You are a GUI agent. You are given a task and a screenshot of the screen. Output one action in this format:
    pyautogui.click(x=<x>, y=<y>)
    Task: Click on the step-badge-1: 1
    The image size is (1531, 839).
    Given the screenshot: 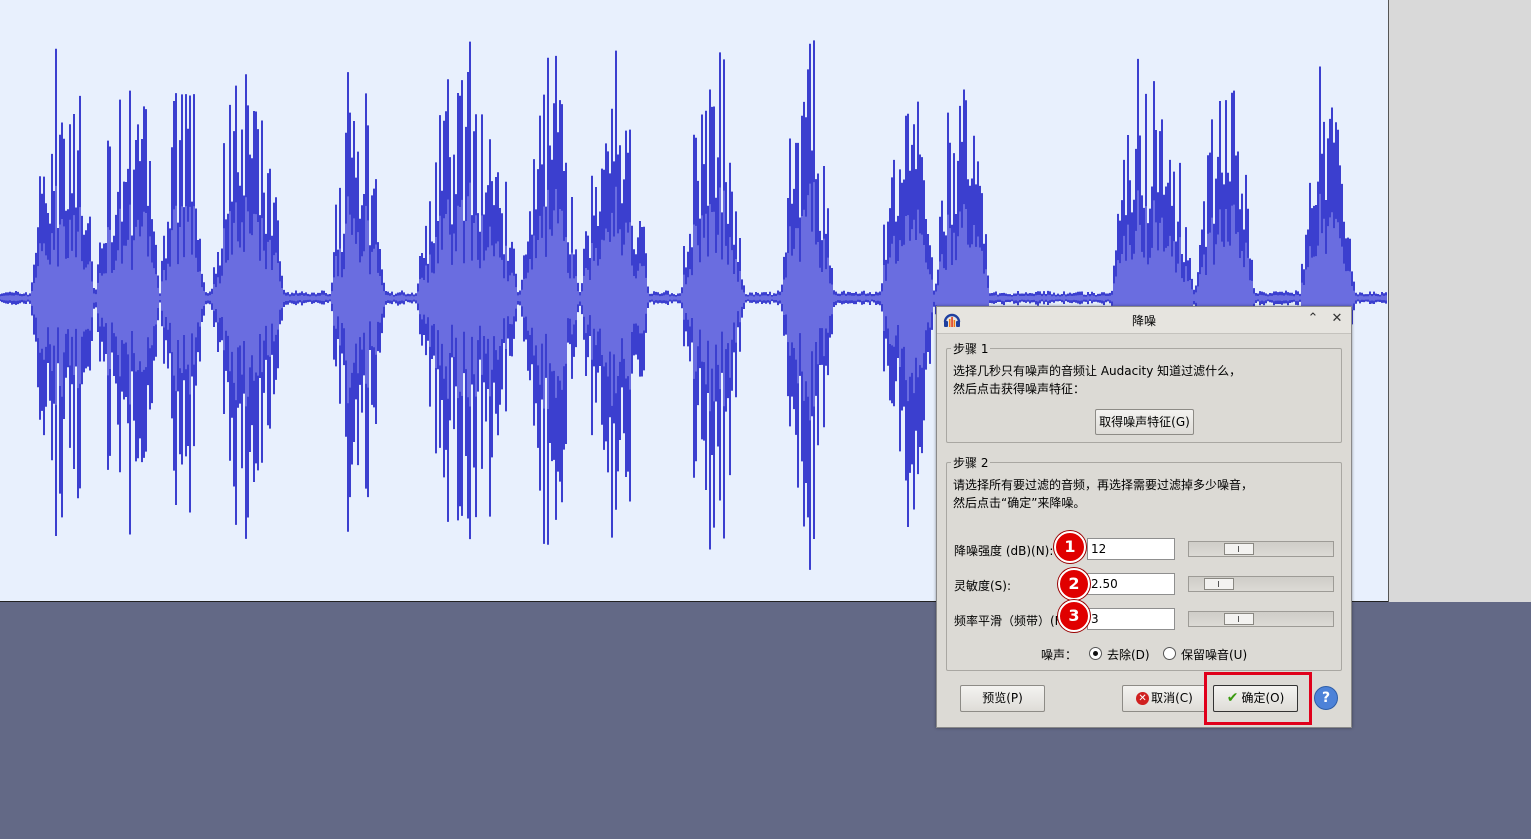 What is the action you would take?
    pyautogui.click(x=1070, y=547)
    